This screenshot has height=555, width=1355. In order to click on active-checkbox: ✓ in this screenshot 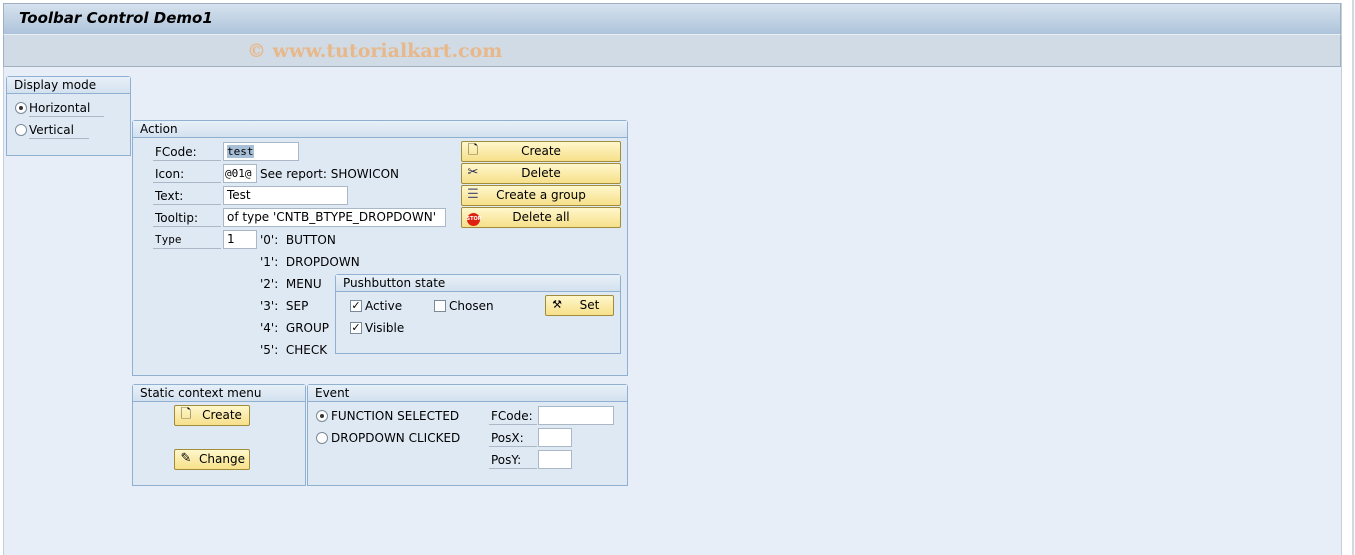, I will do `click(356, 306)`.